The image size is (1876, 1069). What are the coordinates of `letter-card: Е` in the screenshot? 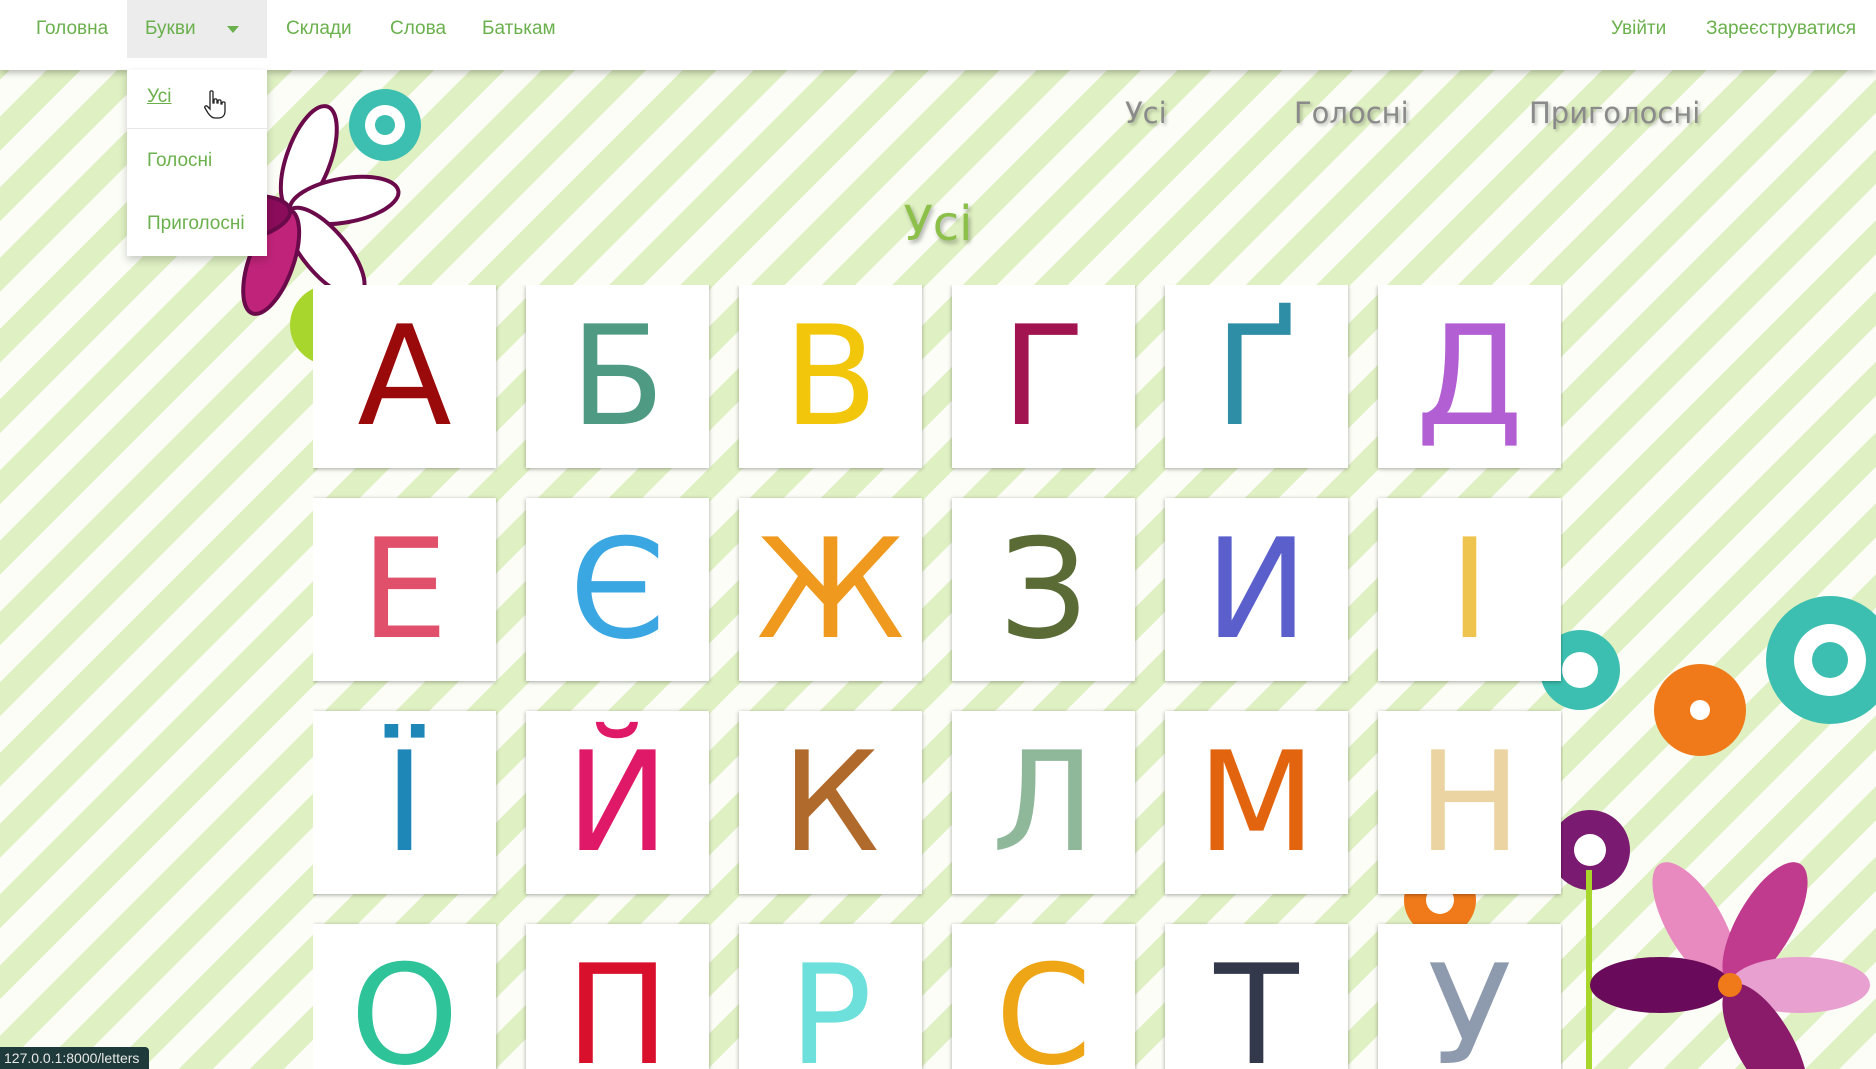 It's located at (404, 589).